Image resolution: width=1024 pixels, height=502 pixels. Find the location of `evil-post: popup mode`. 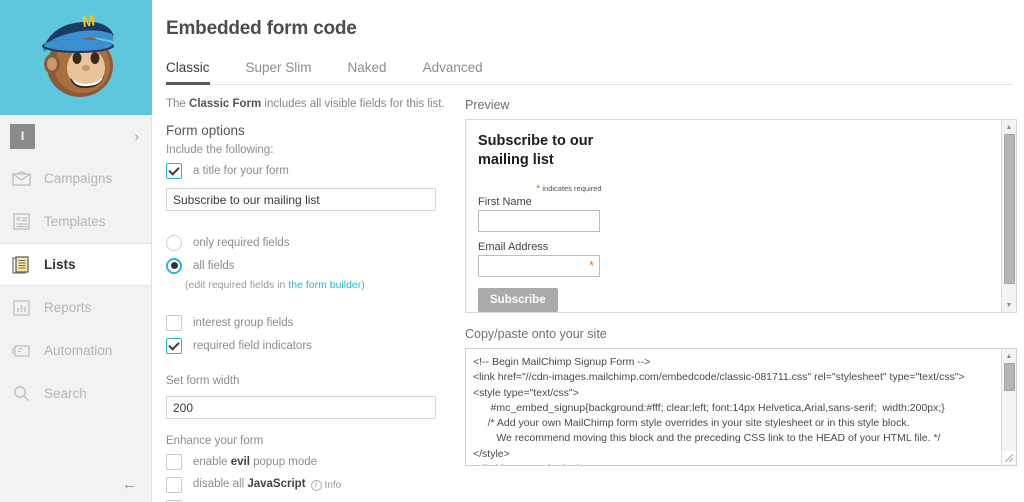

evil-post: popup mode is located at coordinates (283, 461).